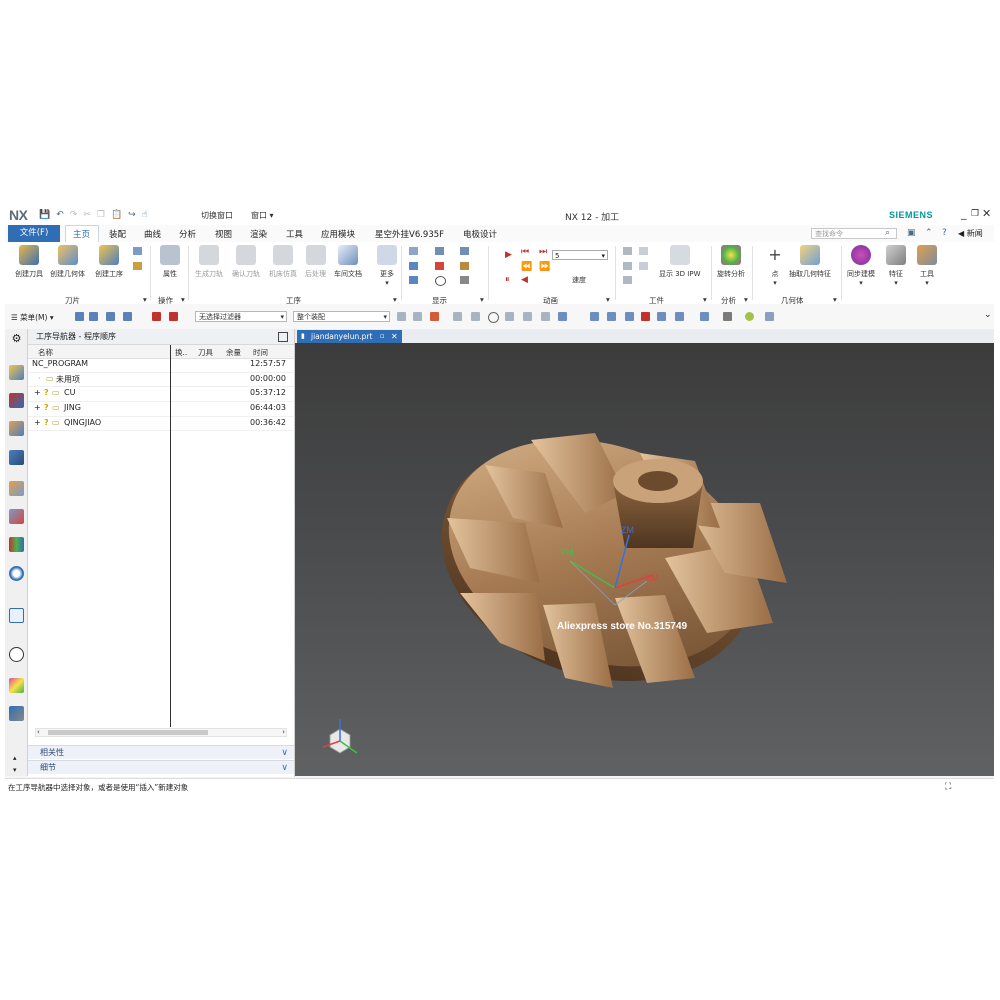 The height and width of the screenshot is (1000, 1000). What do you see at coordinates (187, 234) in the screenshot?
I see `tab-analysis: 分析` at bounding box center [187, 234].